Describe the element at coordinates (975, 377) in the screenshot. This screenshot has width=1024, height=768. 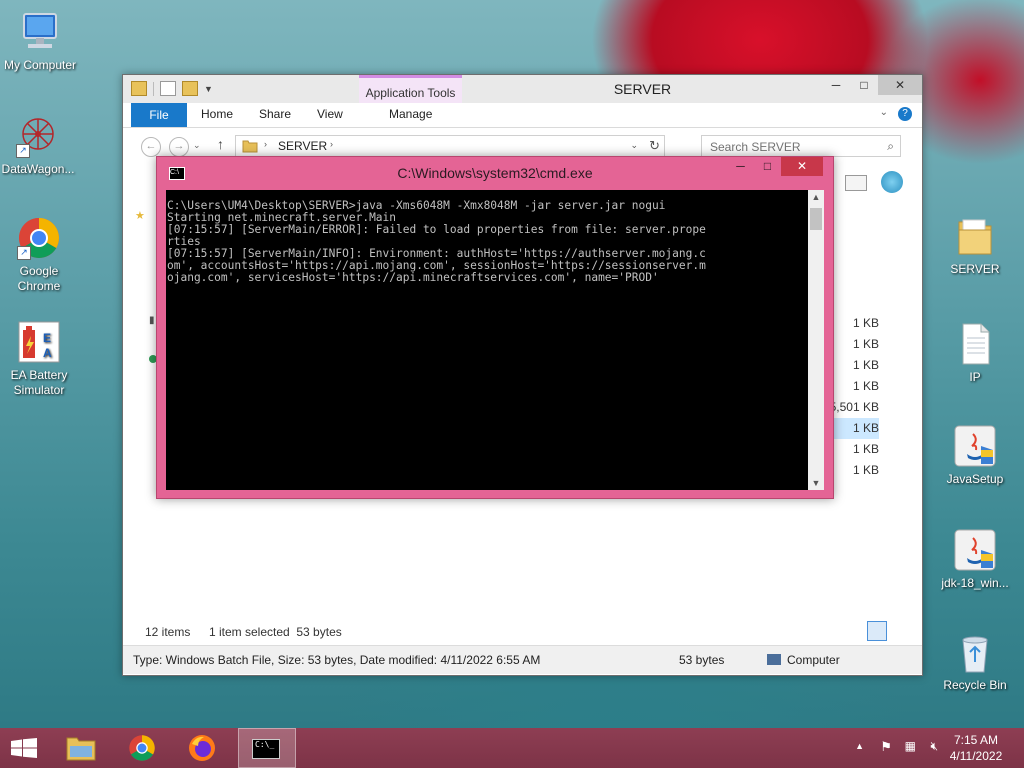
I see `desktop-icon-label: IP` at that location.